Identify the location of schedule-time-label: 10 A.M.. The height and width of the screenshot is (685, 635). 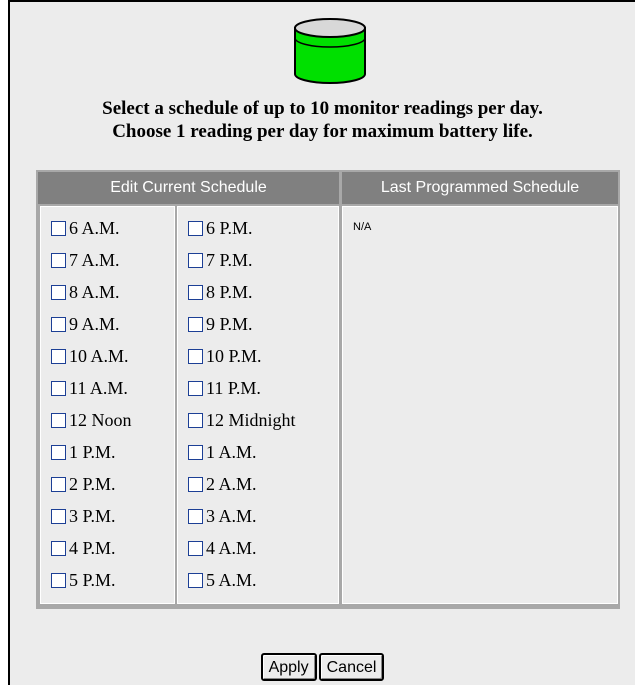
(99, 355).